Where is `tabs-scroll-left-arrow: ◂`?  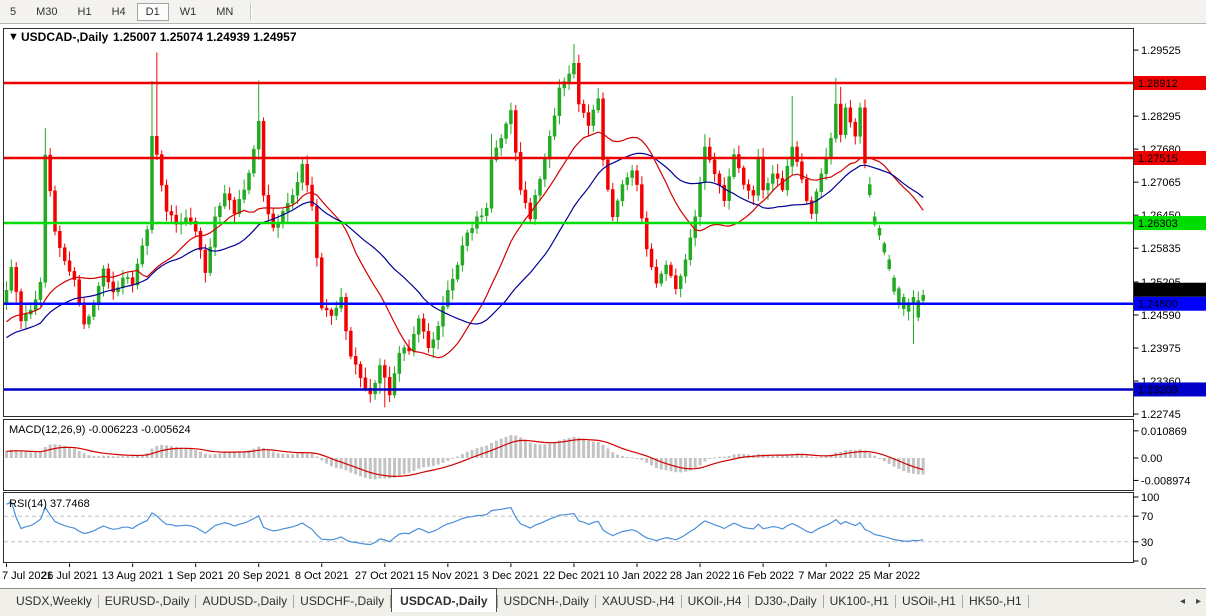
tabs-scroll-left-arrow: ◂ is located at coordinates (1182, 602).